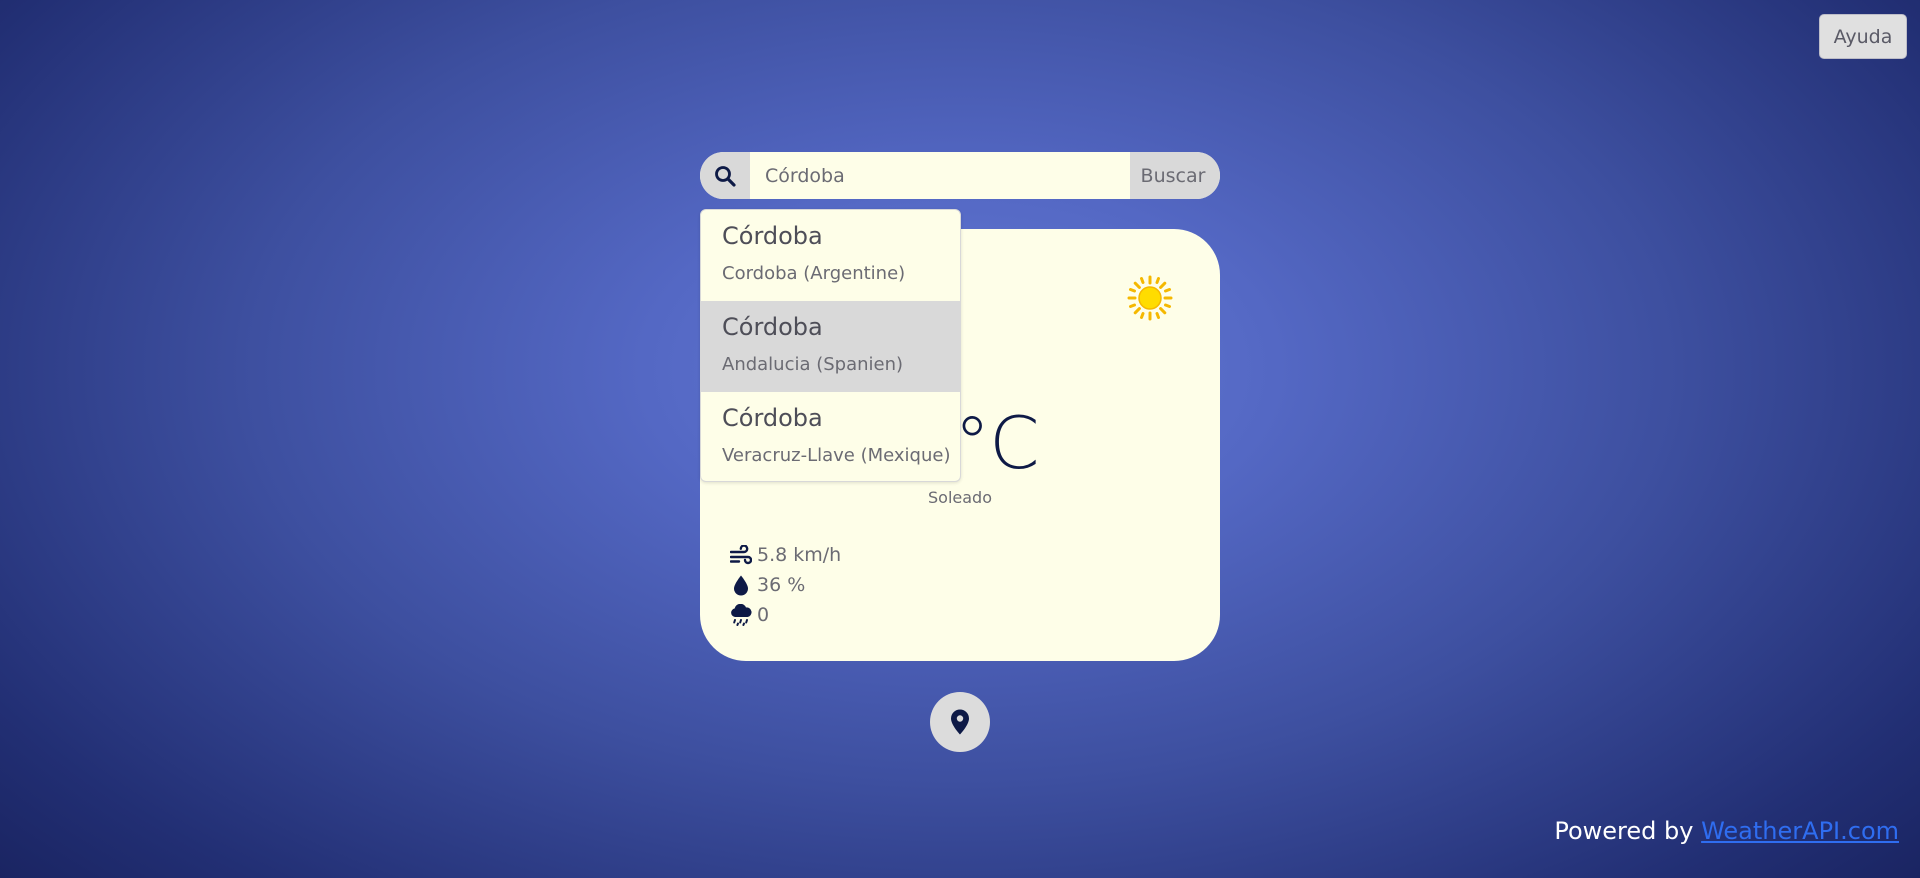  What do you see at coordinates (785, 615) in the screenshot?
I see `precipitation-row: 0` at bounding box center [785, 615].